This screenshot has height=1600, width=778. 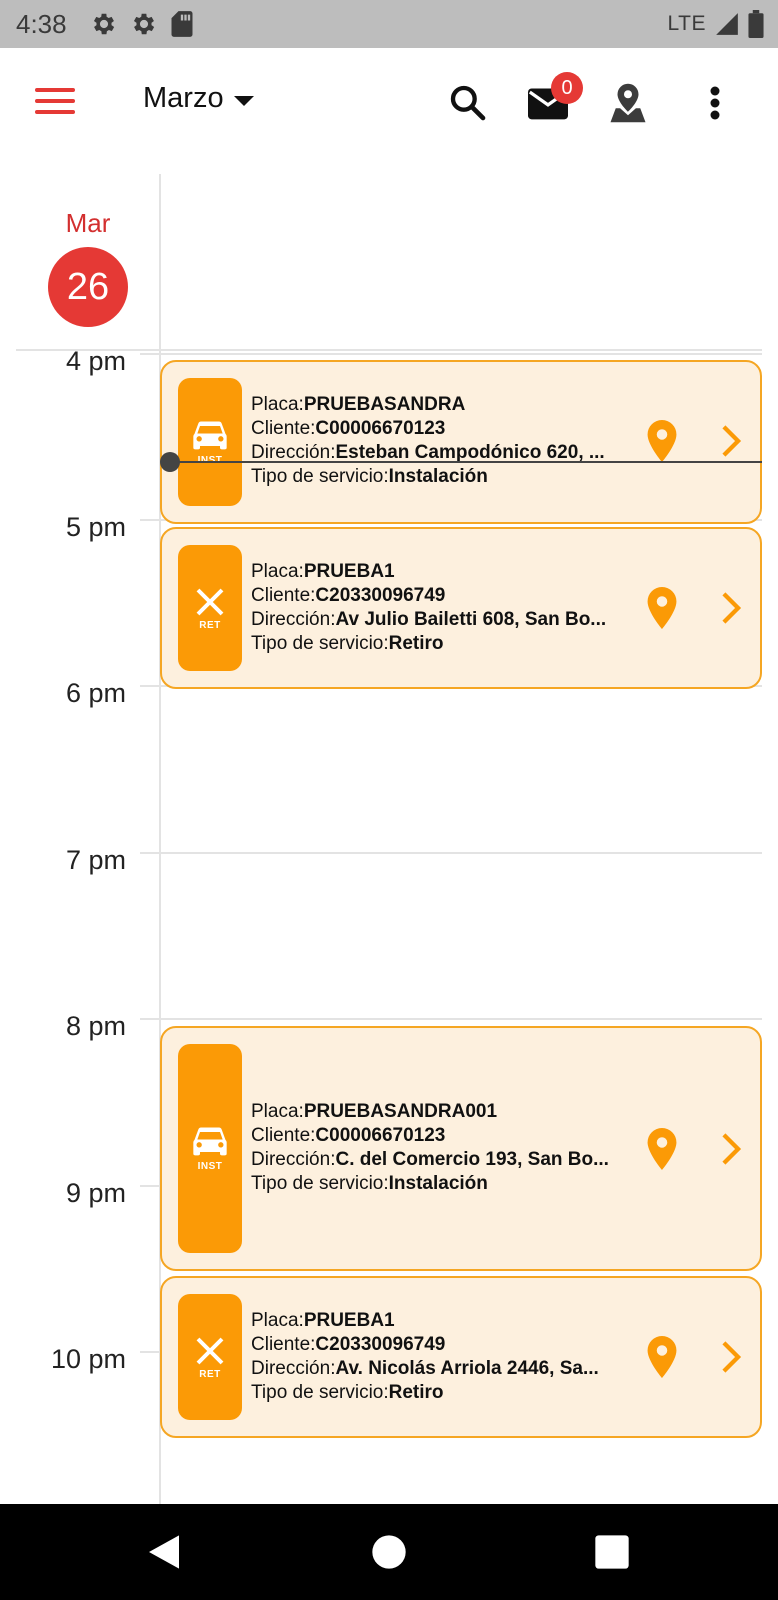 I want to click on hour-label: 4 pm, so click(x=95, y=361).